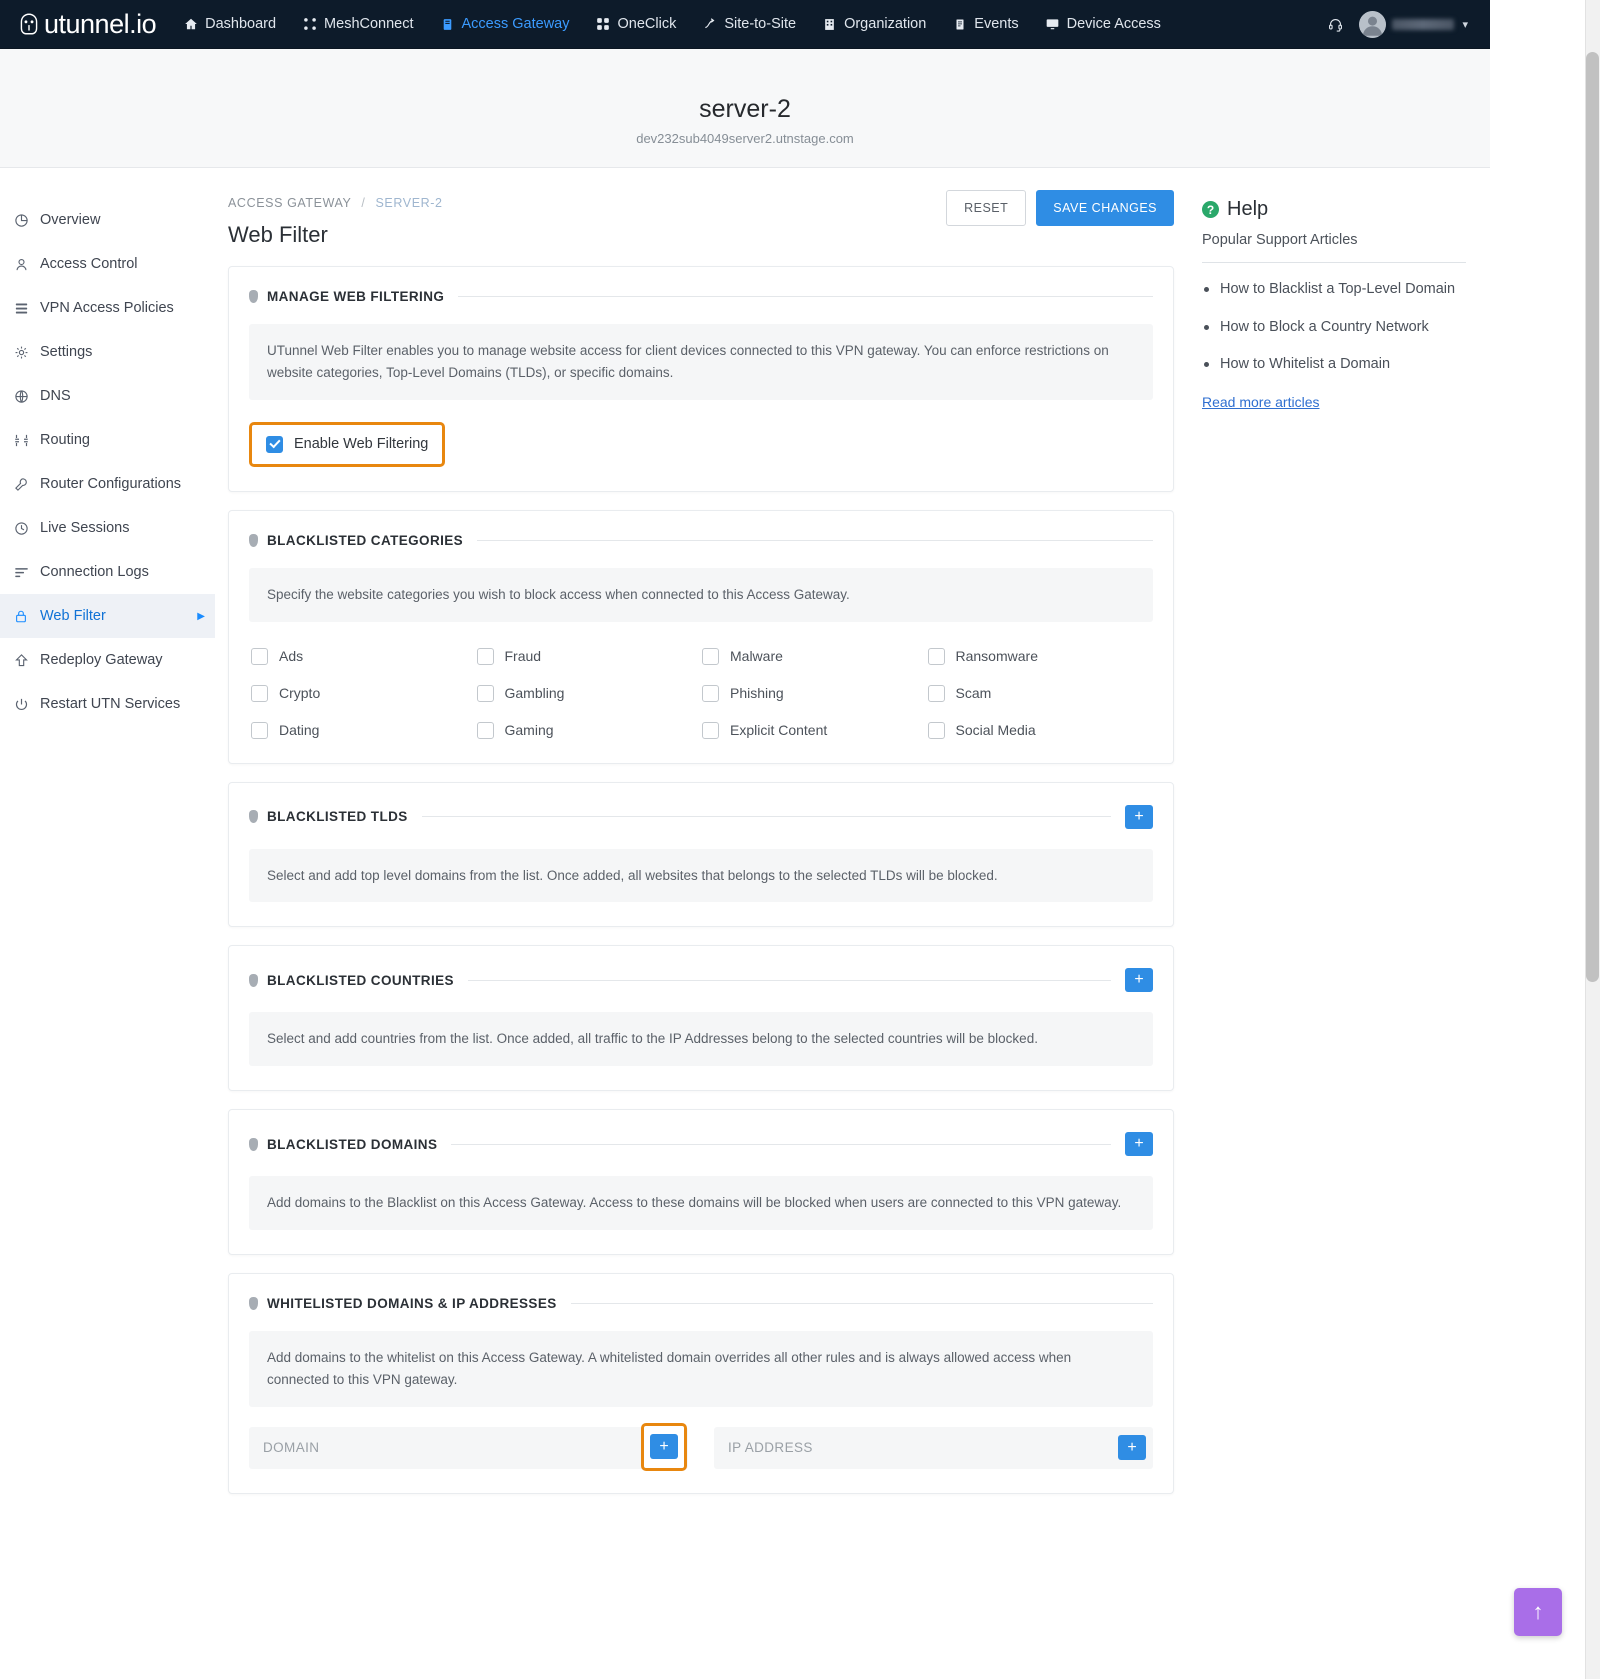 The image size is (1600, 1679). I want to click on category-fraud: Fraud, so click(589, 656).